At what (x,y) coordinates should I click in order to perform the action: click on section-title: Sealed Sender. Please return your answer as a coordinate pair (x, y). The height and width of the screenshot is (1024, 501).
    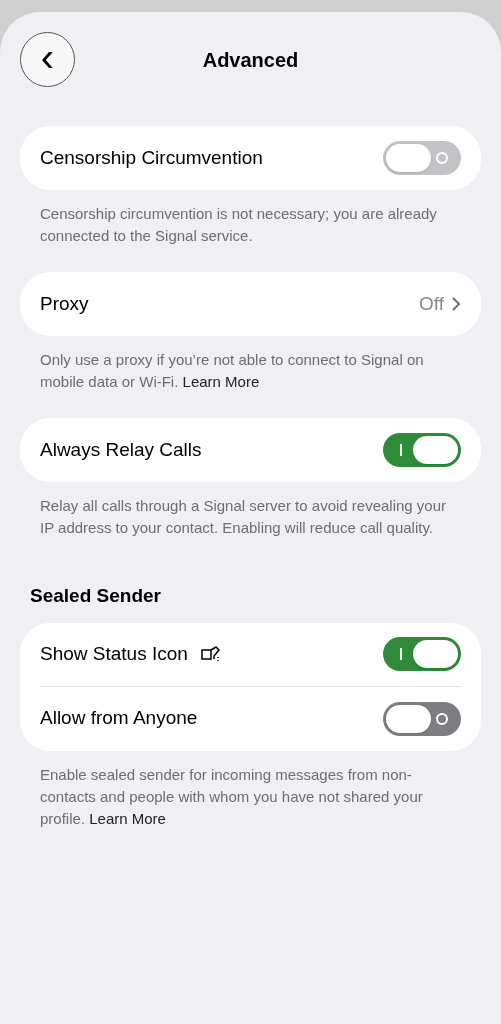
    Looking at the image, I should click on (95, 596).